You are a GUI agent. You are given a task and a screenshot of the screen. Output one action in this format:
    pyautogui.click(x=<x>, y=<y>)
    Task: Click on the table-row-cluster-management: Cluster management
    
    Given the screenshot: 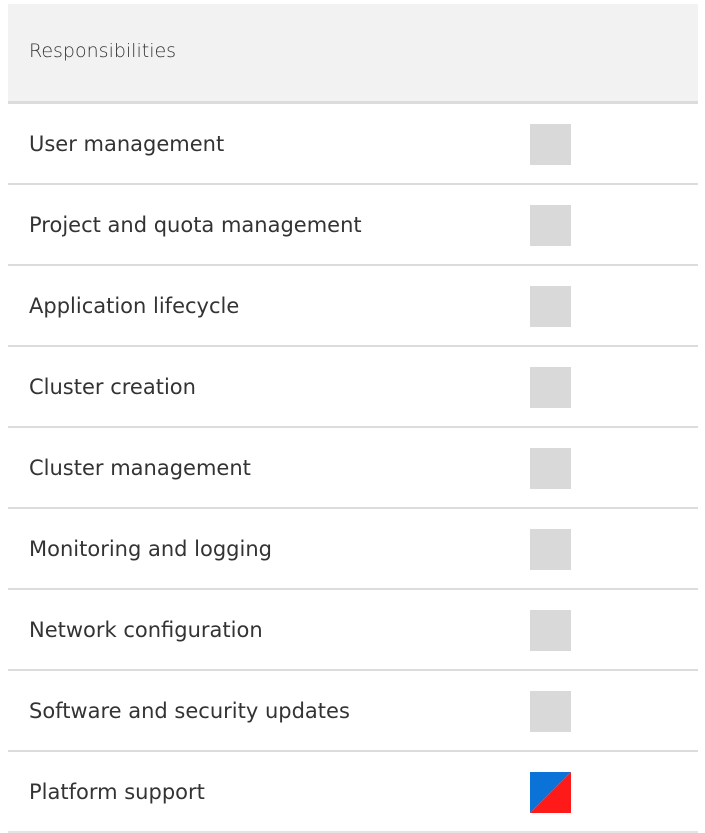 What is the action you would take?
    pyautogui.click(x=353, y=468)
    